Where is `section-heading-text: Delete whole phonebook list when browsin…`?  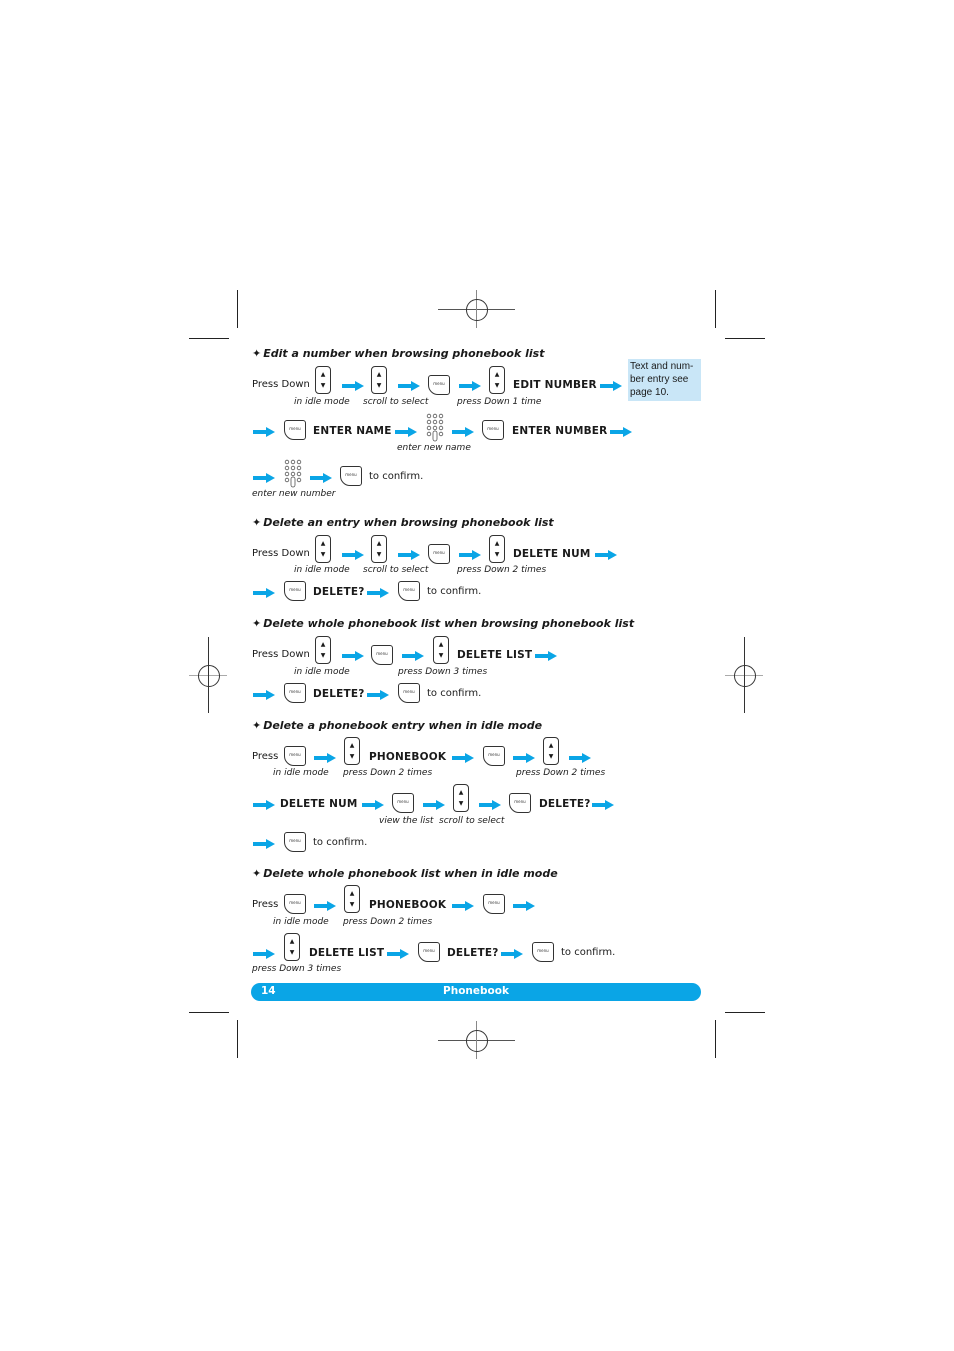
section-heading-text: Delete whole phonebook list when browsin… is located at coordinates (449, 623).